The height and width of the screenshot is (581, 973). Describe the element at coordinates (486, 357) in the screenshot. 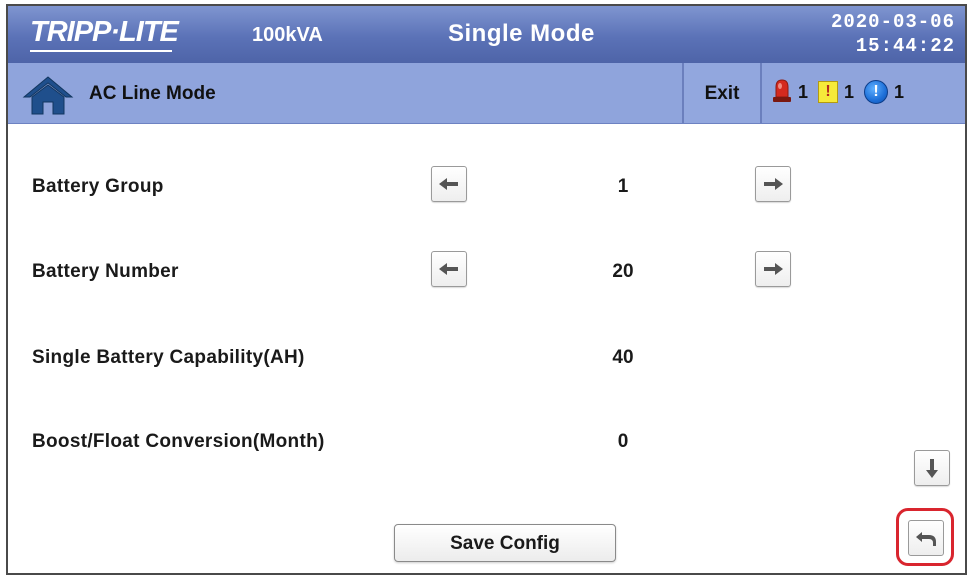

I see `setting-row-battery-capability: Single Battery Capability(AH) 40` at that location.